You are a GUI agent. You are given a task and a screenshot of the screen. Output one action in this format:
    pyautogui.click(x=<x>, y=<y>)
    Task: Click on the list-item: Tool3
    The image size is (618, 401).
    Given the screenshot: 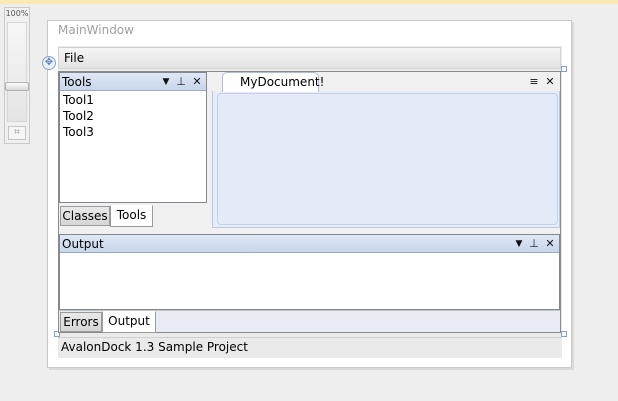 What is the action you would take?
    pyautogui.click(x=78, y=132)
    